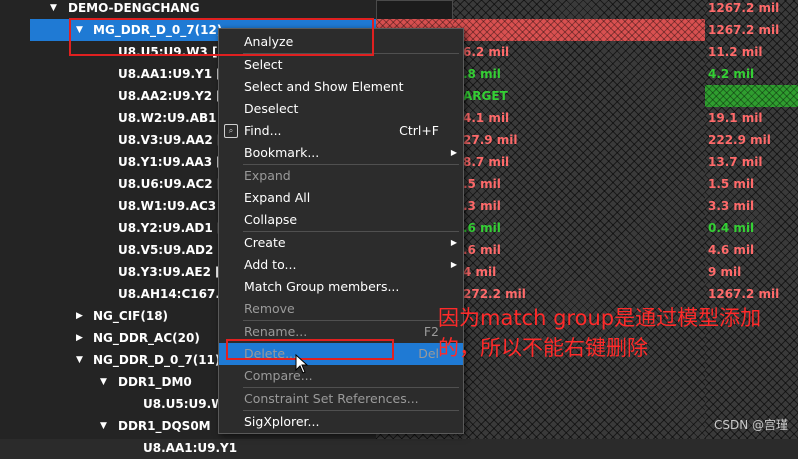  I want to click on menu-item-bookmark: Bookmark... ▶, so click(341, 153).